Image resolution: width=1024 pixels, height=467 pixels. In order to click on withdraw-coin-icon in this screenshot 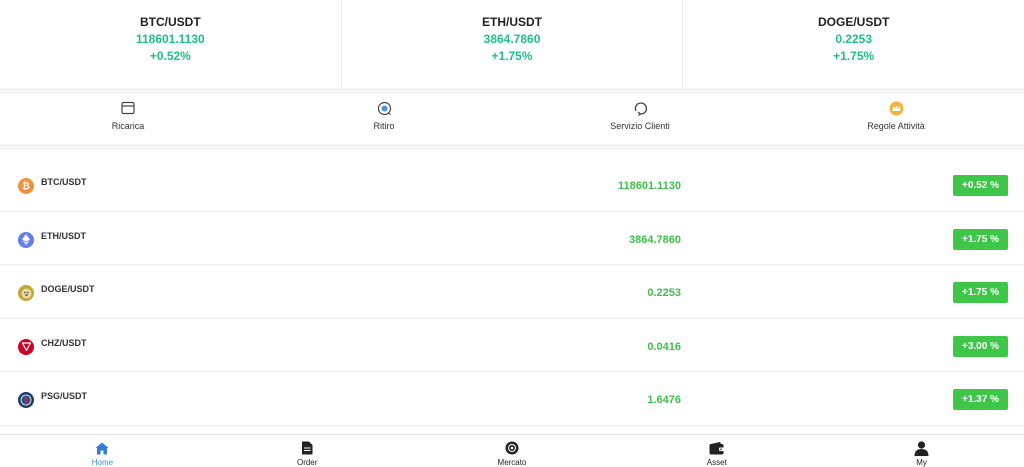, I will do `click(384, 108)`.